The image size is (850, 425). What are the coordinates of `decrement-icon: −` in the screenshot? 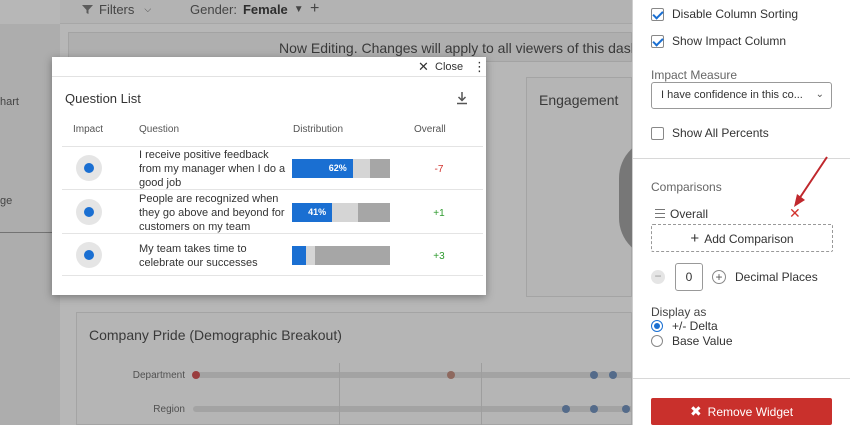 It's located at (658, 277).